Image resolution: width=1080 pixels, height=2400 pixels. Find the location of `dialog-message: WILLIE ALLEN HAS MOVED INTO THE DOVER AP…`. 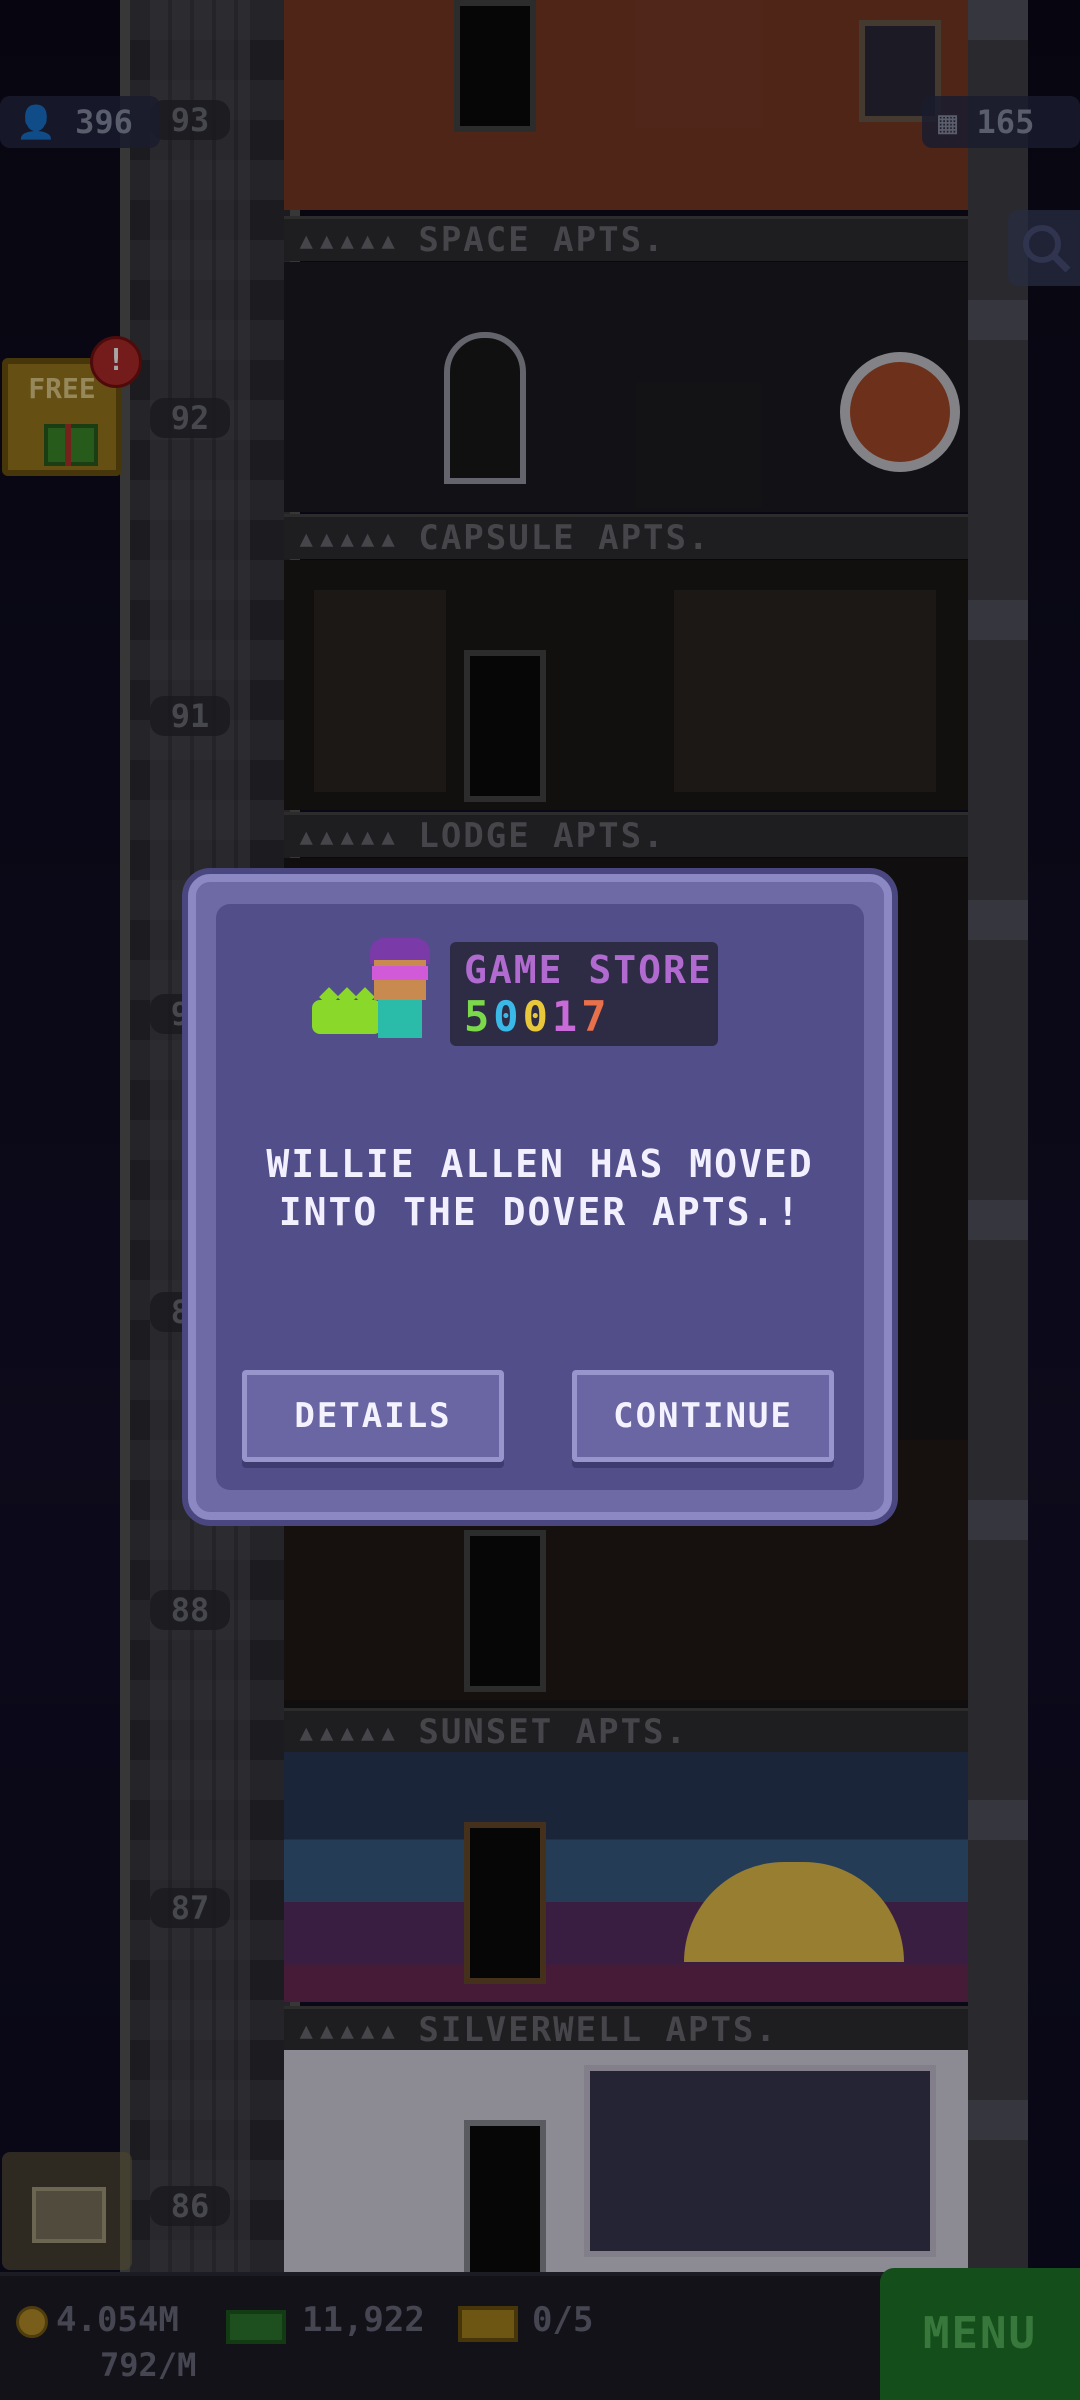

dialog-message: WILLIE ALLEN HAS MOVED INTO THE DOVER AP… is located at coordinates (540, 1188).